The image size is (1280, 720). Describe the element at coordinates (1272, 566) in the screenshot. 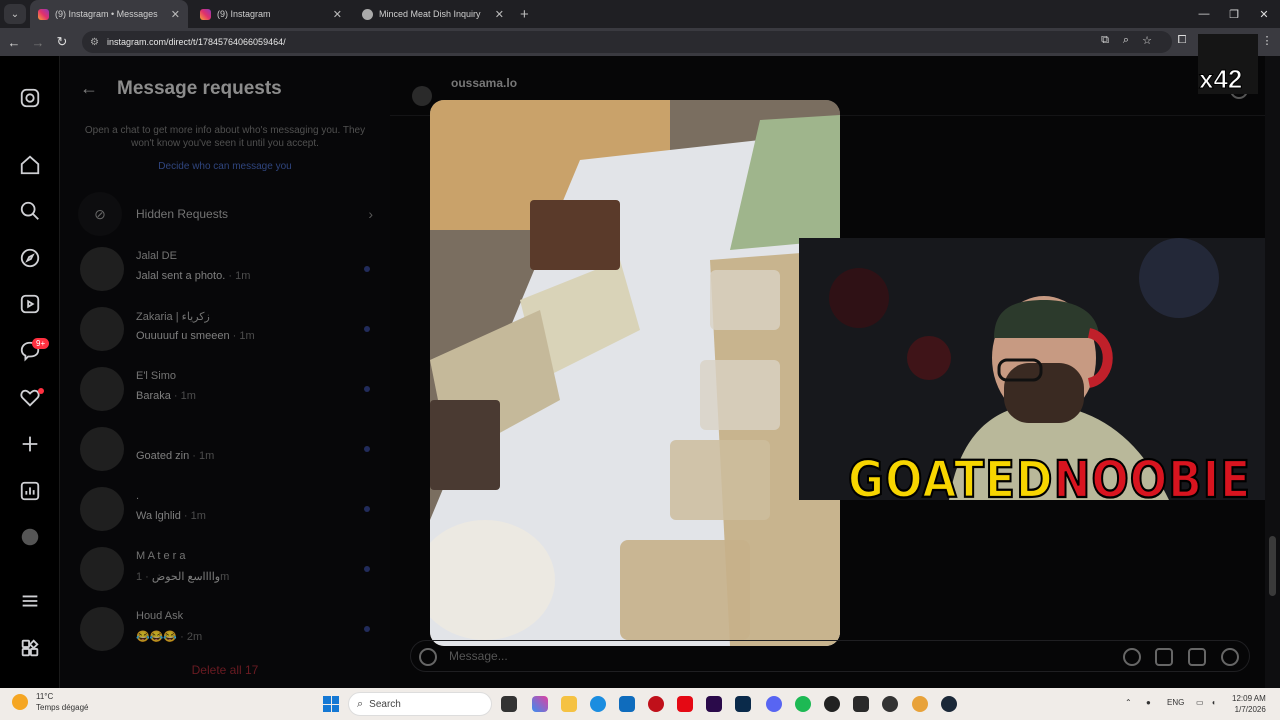

I see `scrollbar-thumb` at that location.